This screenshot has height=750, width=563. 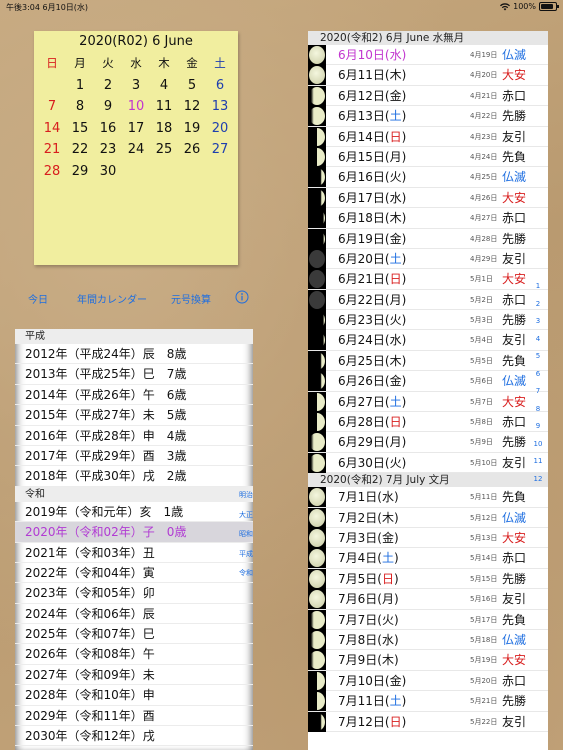 What do you see at coordinates (428, 116) in the screenshot?
I see `day-row: 6月13日(土) 4月22日 先勝` at bounding box center [428, 116].